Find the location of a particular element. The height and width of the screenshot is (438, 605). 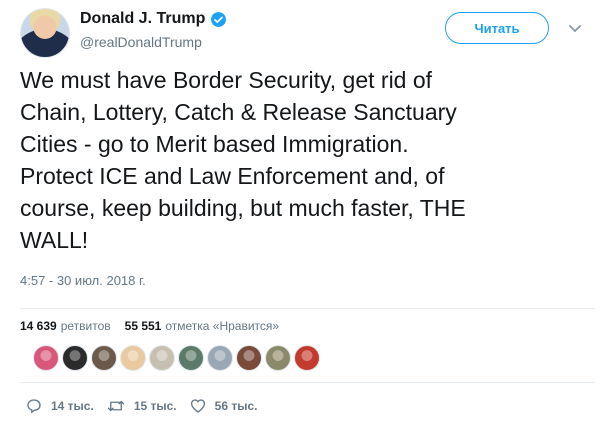

verified-badge-icon is located at coordinates (219, 19).